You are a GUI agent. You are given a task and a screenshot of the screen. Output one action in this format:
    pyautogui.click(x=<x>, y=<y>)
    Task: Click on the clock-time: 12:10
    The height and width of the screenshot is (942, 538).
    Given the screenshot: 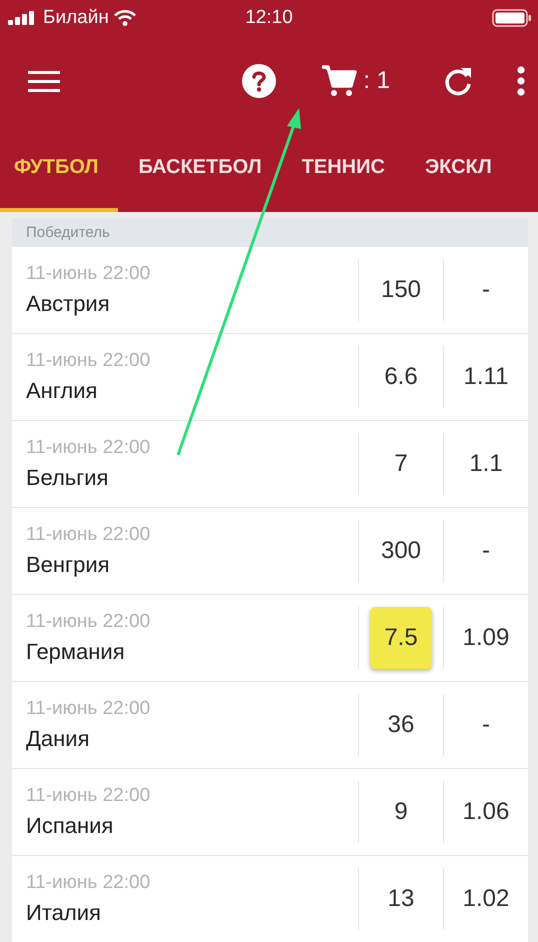 What is the action you would take?
    pyautogui.click(x=269, y=18)
    